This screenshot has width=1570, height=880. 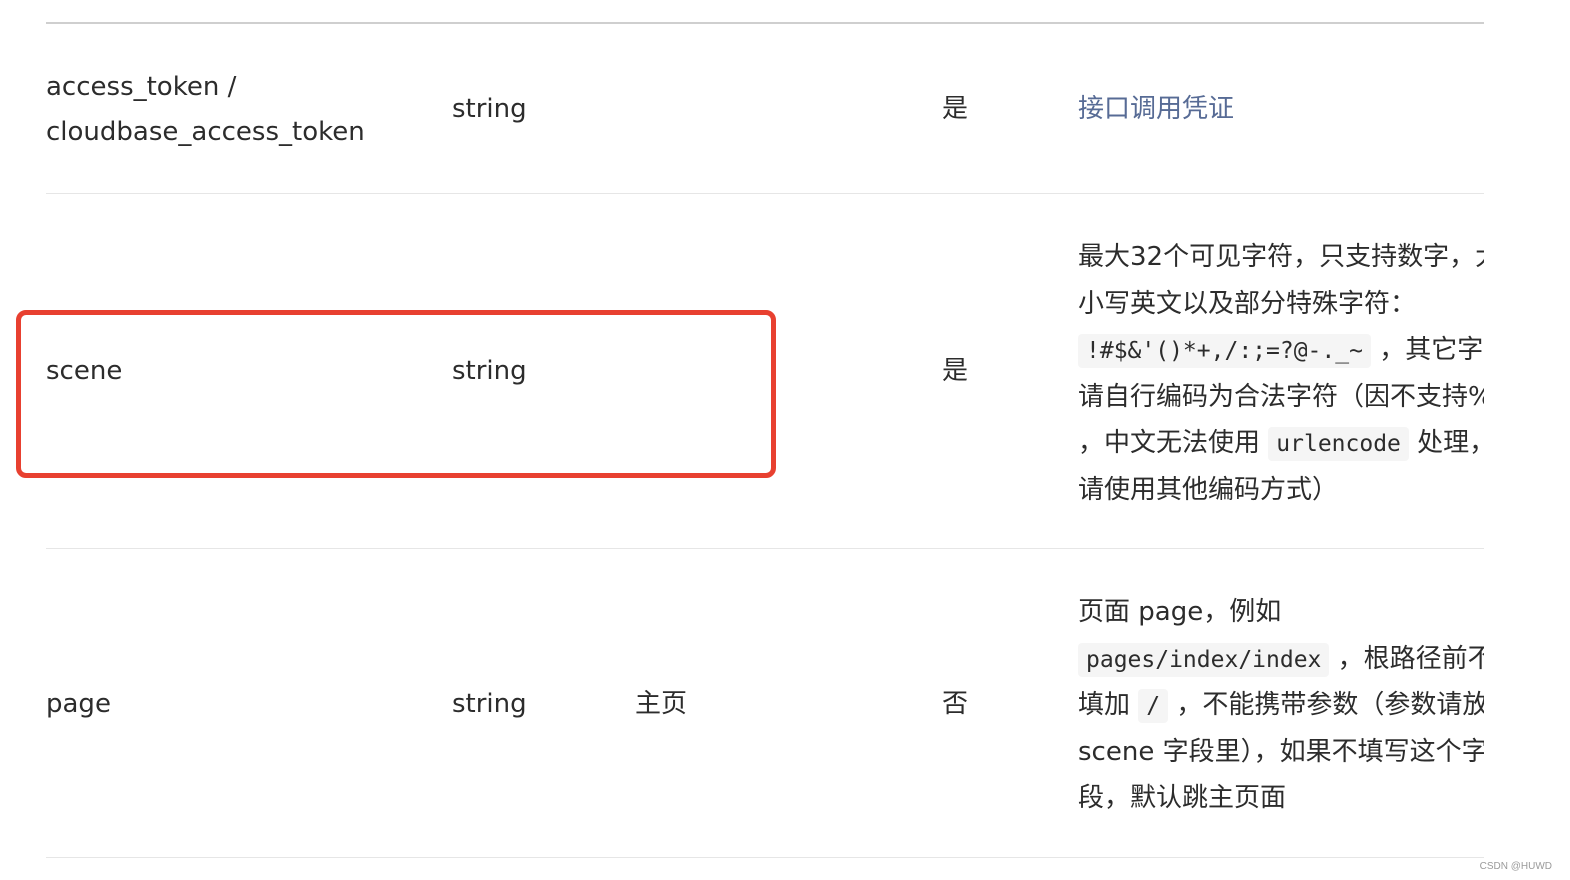 What do you see at coordinates (1515, 866) in the screenshot?
I see `watermark: CSDN @HUWD` at bounding box center [1515, 866].